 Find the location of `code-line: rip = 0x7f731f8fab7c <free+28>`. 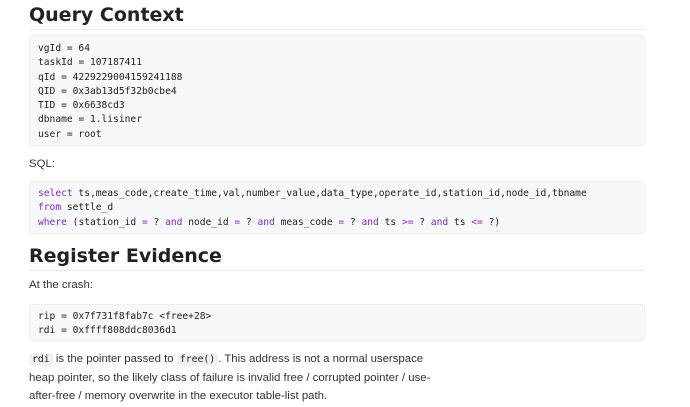

code-line: rip = 0x7f731f8fab7c <free+28> is located at coordinates (125, 316).